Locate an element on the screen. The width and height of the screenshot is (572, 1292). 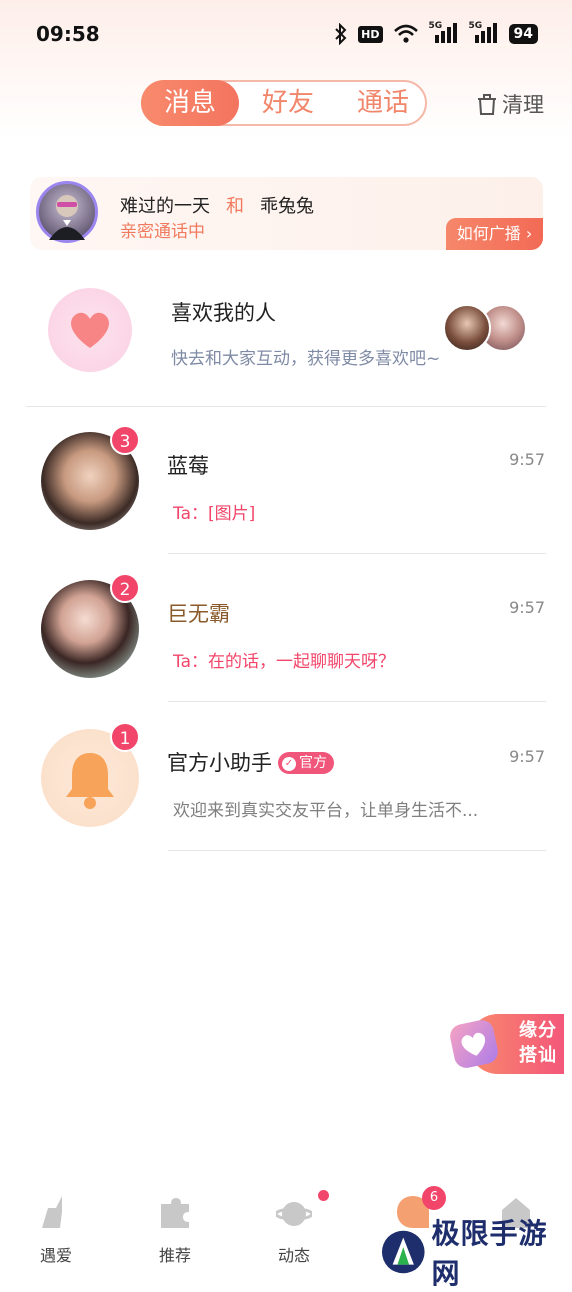
unread-badge: 2 is located at coordinates (125, 588).